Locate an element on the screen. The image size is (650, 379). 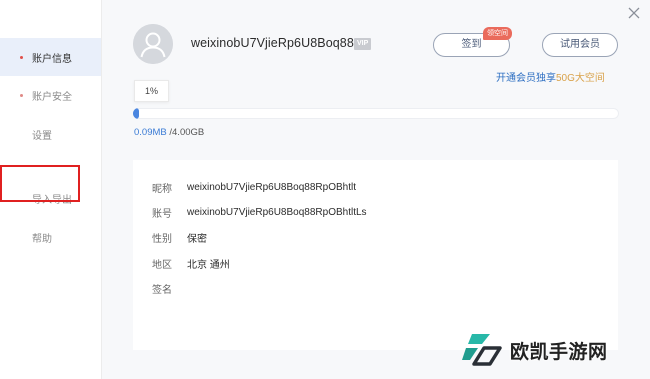
user-avatar-icon is located at coordinates (153, 44).